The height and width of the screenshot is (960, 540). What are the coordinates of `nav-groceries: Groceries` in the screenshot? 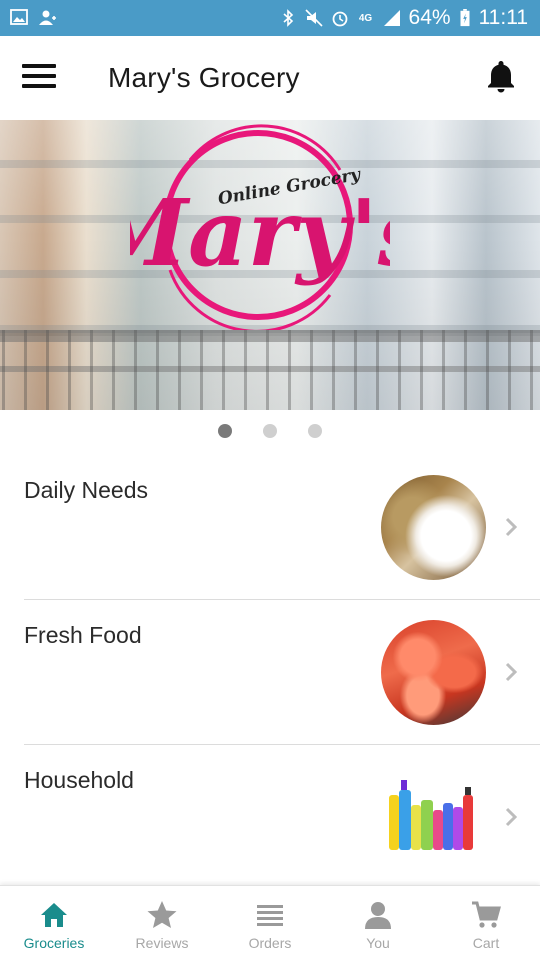 It's located at (54, 923).